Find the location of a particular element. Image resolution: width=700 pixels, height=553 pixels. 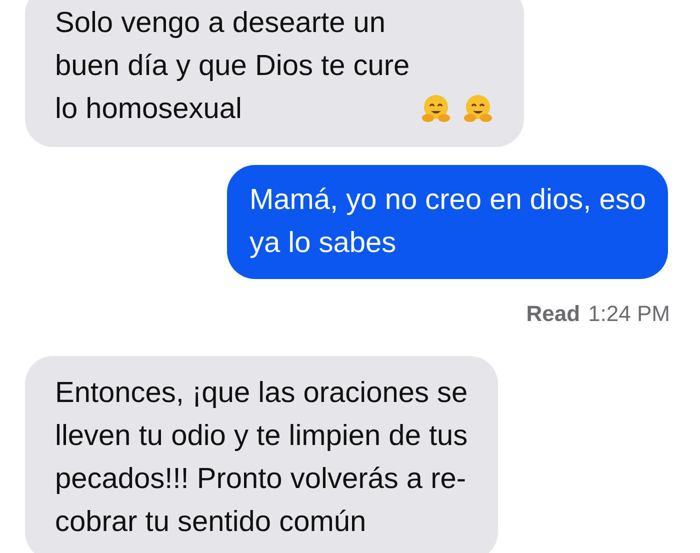

read-label: Read is located at coordinates (553, 314).